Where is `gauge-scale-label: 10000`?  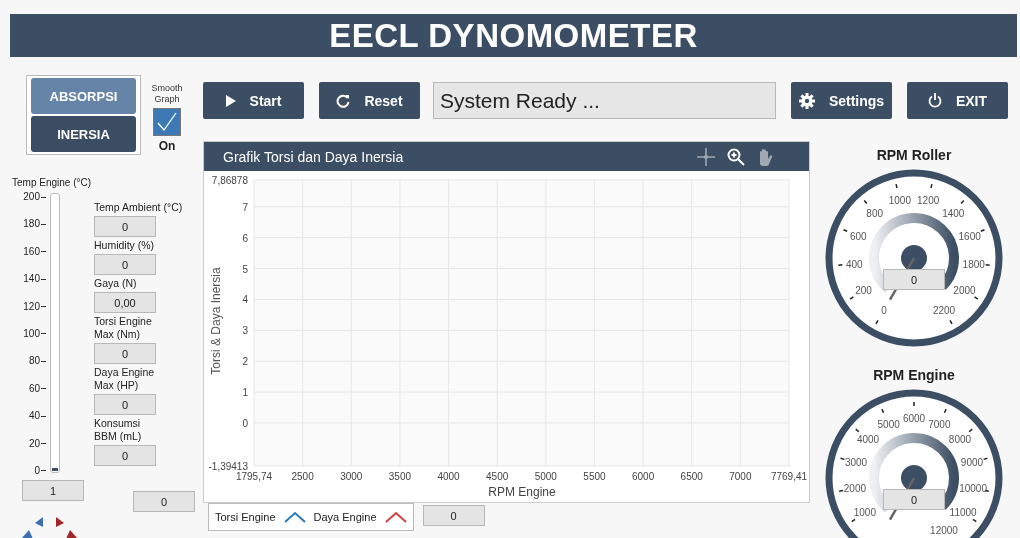
gauge-scale-label: 10000 is located at coordinates (973, 489).